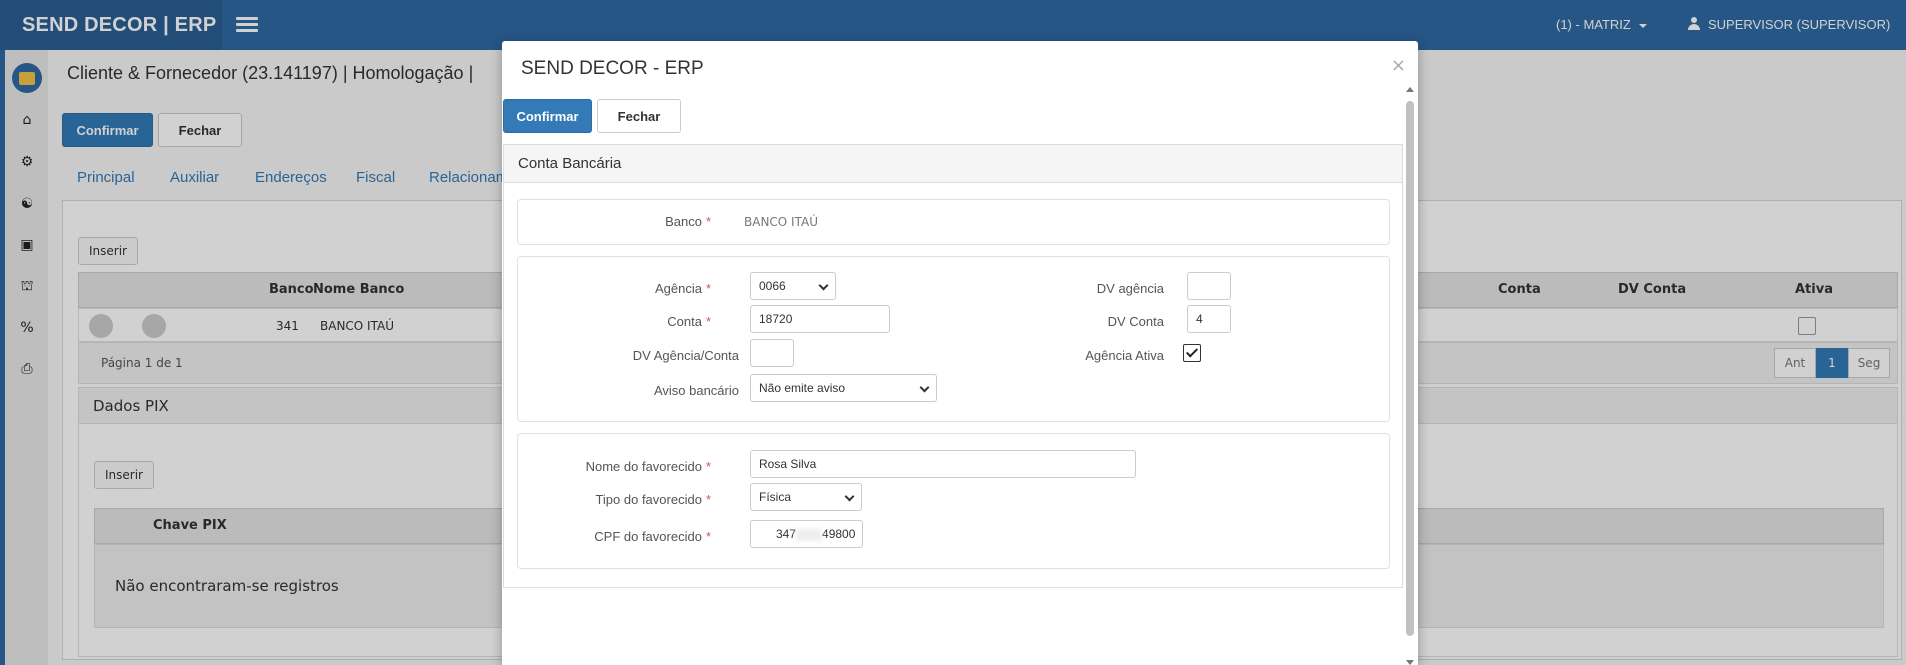  What do you see at coordinates (1410, 662) in the screenshot?
I see `scroll-down-icon` at bounding box center [1410, 662].